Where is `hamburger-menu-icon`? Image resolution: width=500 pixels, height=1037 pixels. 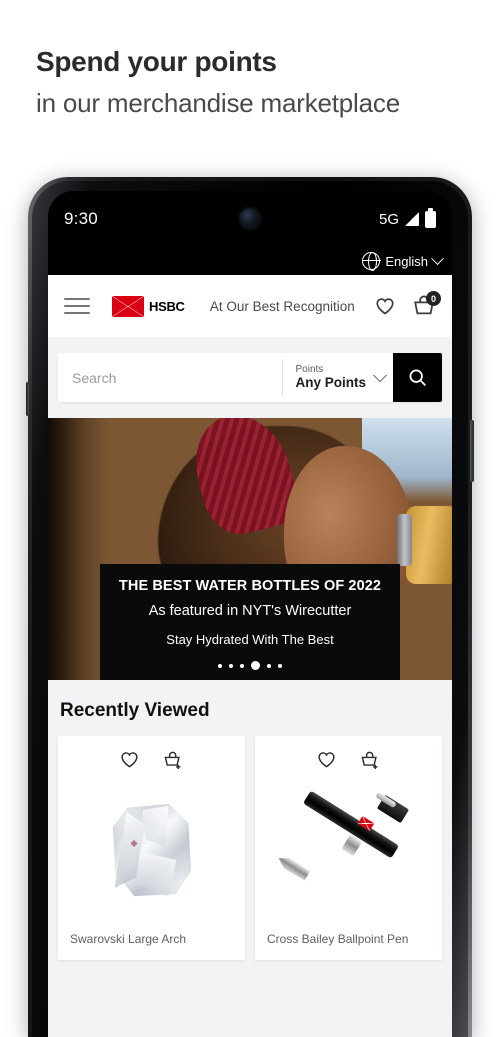
hamburger-menu-icon is located at coordinates (77, 306).